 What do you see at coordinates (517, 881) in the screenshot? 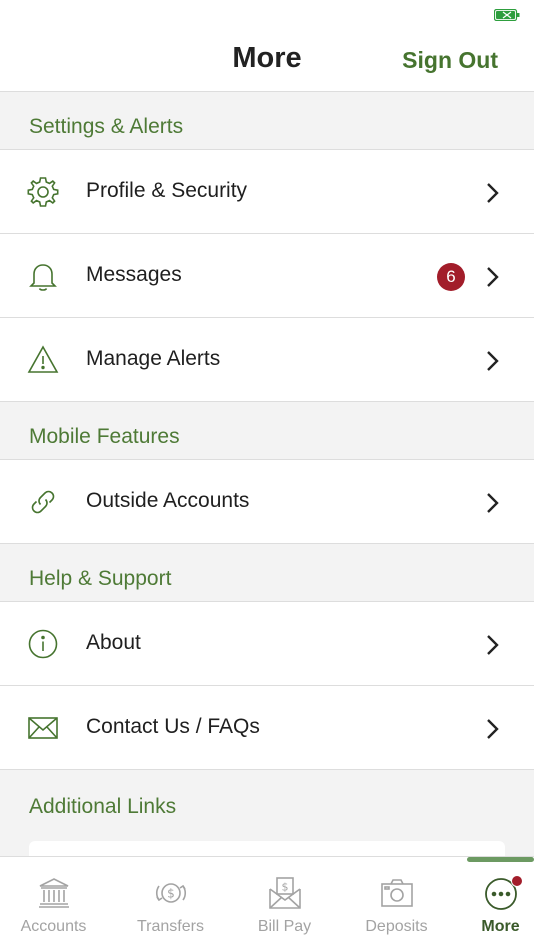
I see `notification-dot` at bounding box center [517, 881].